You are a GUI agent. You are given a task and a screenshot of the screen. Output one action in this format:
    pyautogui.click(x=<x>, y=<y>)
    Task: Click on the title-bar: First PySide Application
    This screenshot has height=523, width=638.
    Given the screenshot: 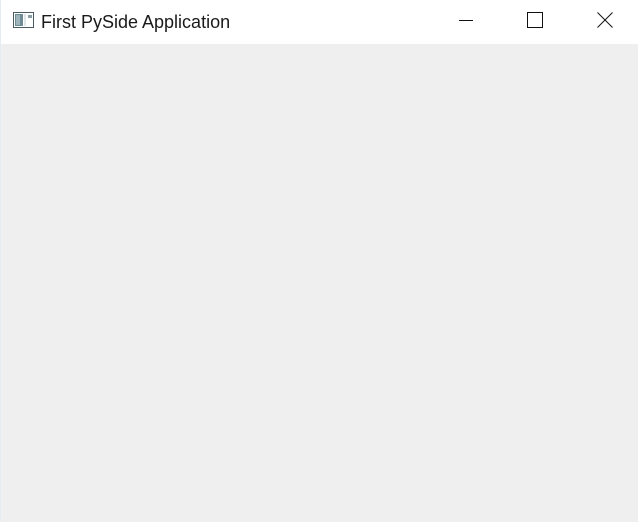 What is the action you would take?
    pyautogui.click(x=319, y=22)
    